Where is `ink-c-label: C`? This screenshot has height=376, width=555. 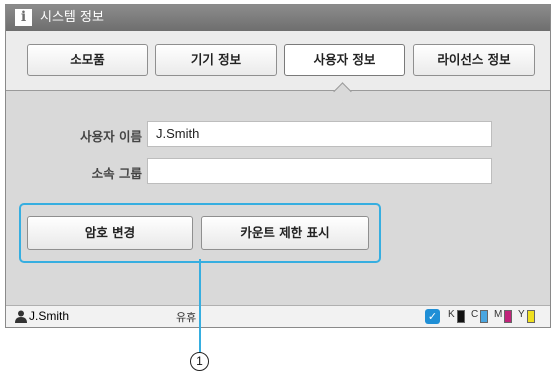 ink-c-label: C is located at coordinates (475, 314).